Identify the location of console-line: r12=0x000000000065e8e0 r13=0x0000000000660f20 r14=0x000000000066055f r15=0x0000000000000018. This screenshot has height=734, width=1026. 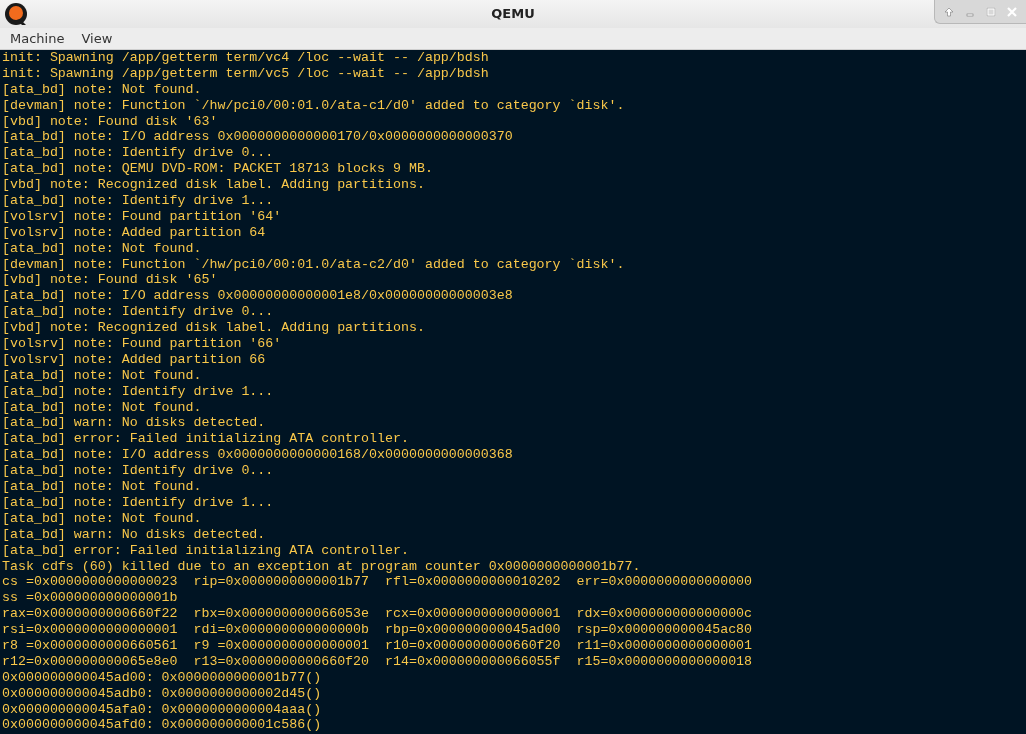
(378, 661).